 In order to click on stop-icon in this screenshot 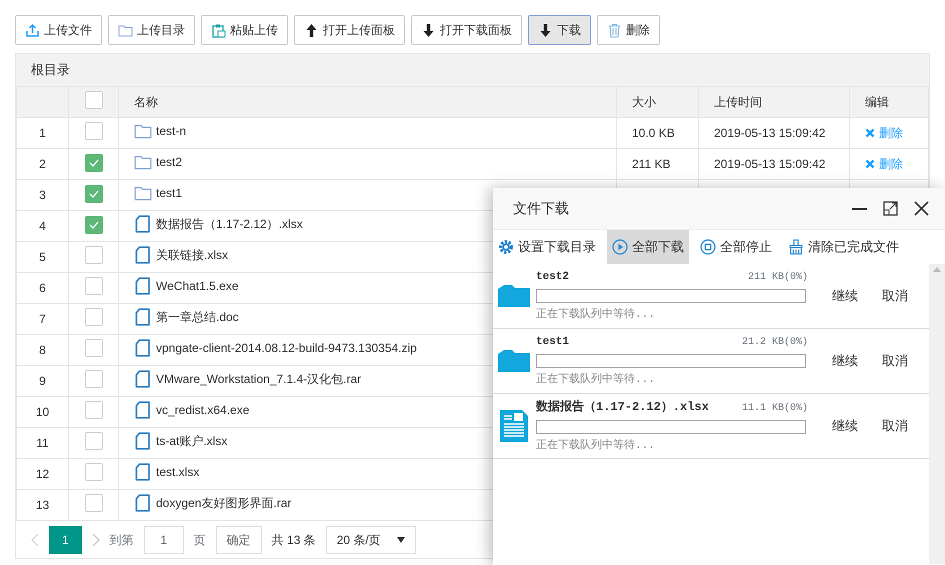, I will do `click(708, 247)`.